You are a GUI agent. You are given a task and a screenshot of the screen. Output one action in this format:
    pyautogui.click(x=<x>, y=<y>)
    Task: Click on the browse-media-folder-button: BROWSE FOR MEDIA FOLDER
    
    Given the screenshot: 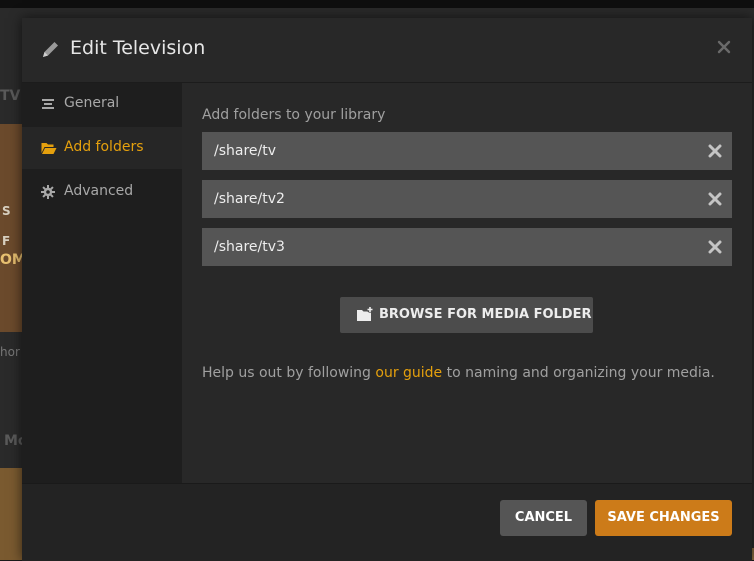 What is the action you would take?
    pyautogui.click(x=466, y=315)
    